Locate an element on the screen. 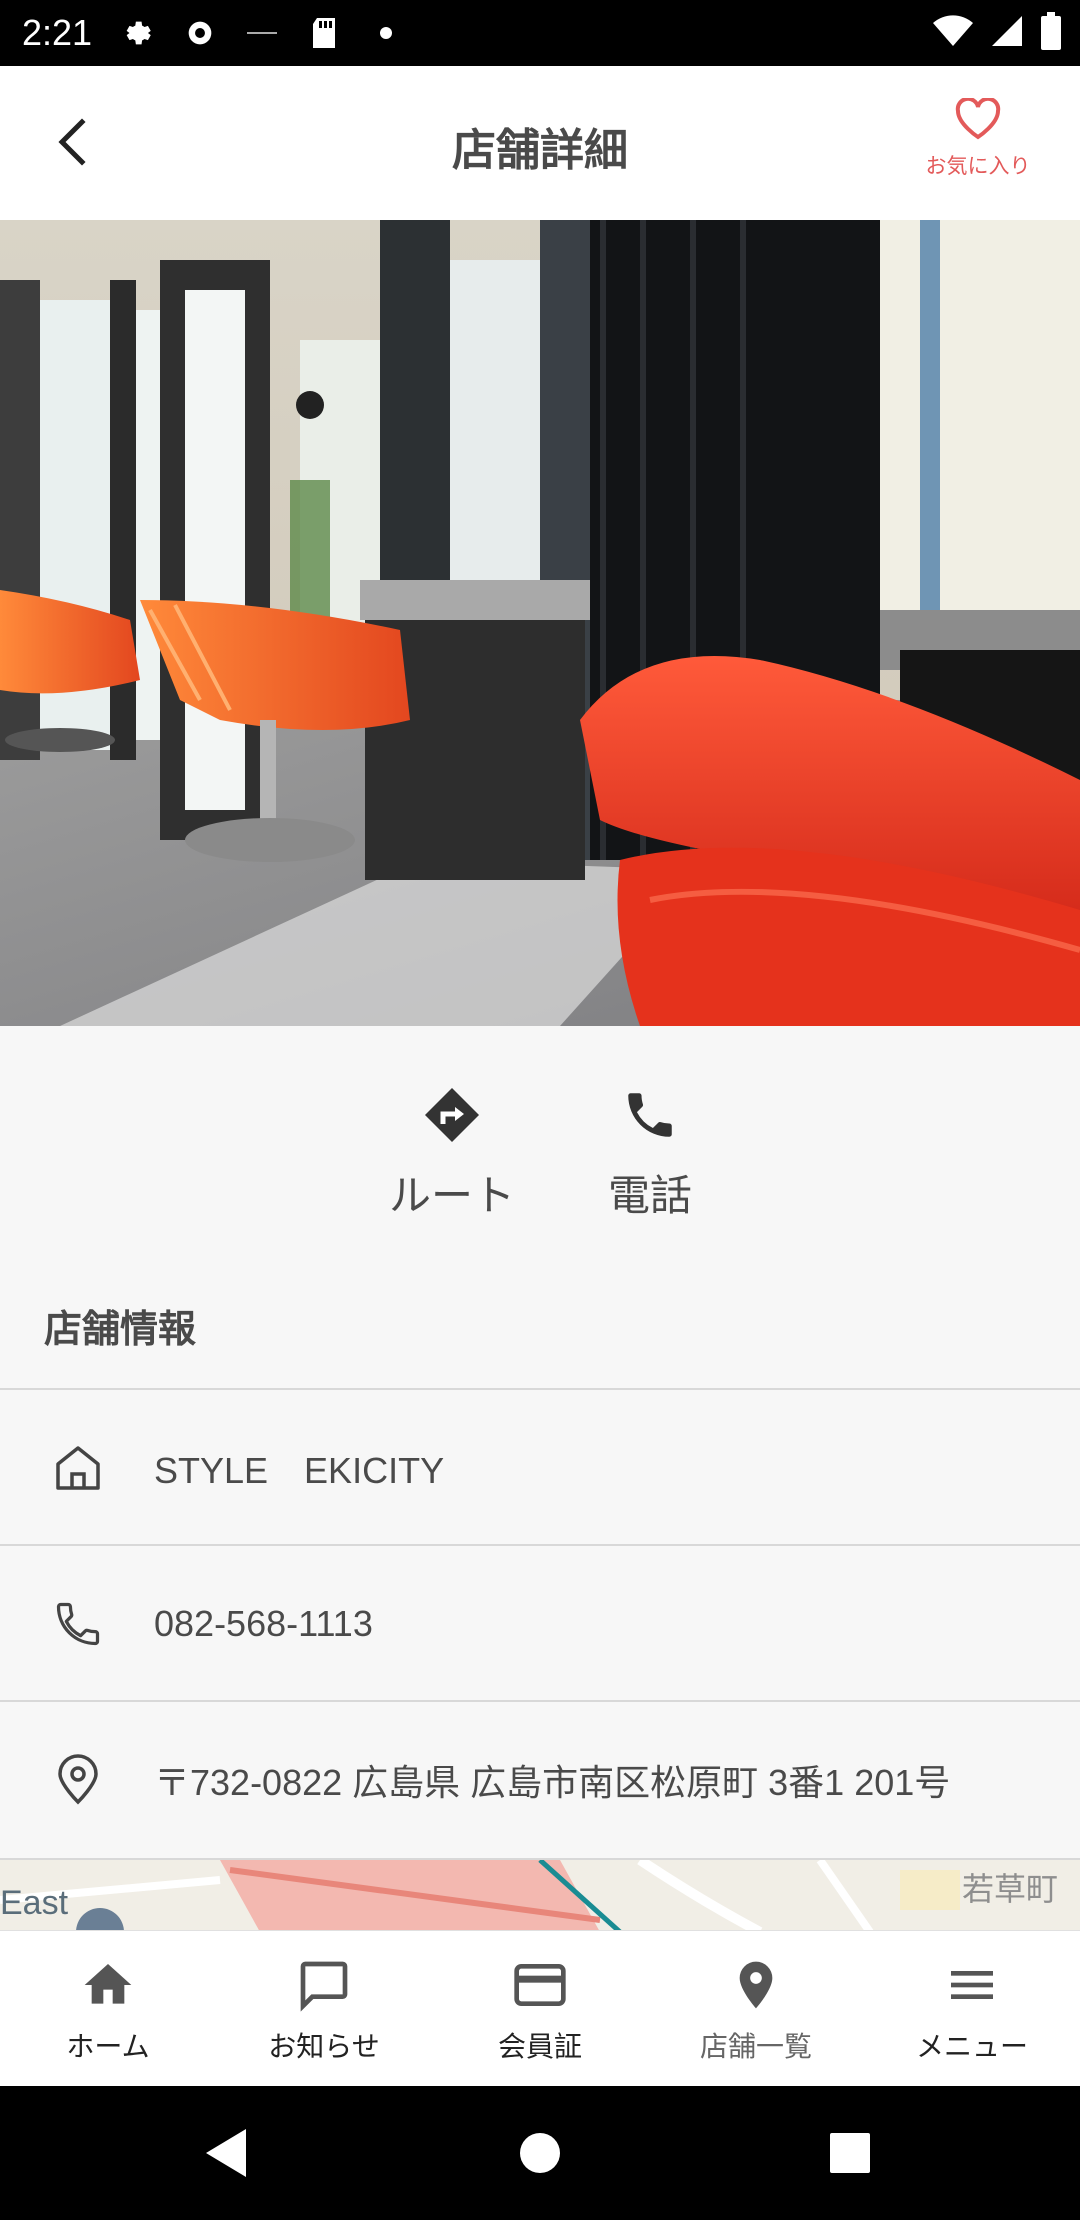  circle-home-icon is located at coordinates (540, 2153).